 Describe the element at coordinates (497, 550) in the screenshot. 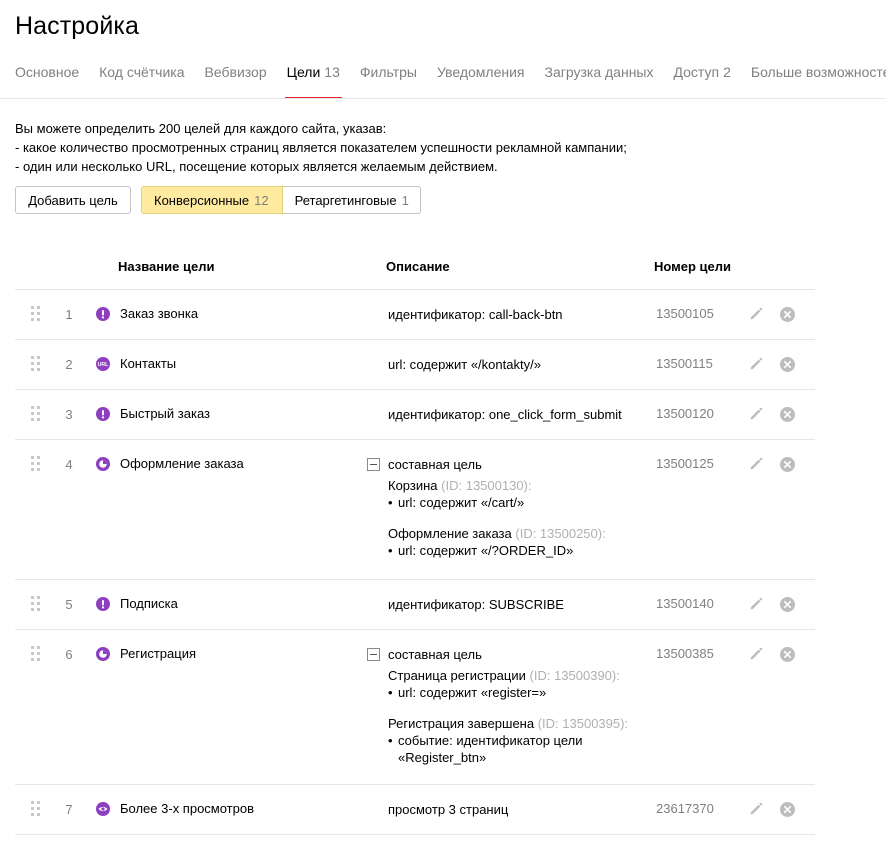

I see `step-condition: url: содержит «/?ORDER_ID»` at that location.